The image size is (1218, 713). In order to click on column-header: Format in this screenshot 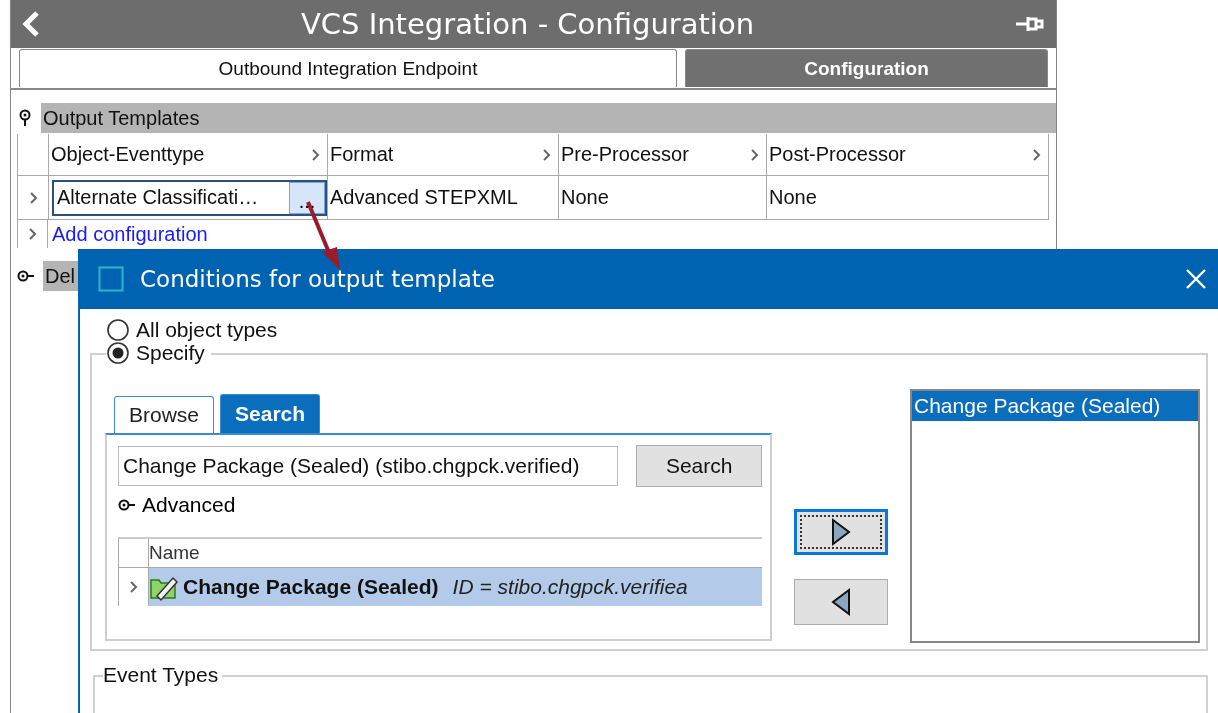, I will do `click(443, 155)`.